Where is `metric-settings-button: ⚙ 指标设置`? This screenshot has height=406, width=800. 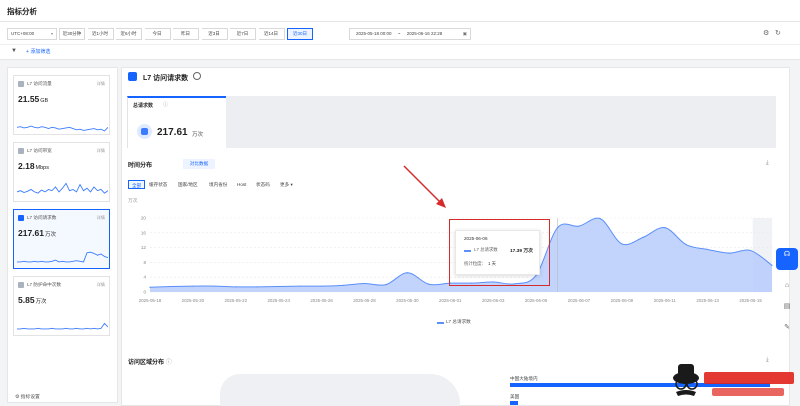 metric-settings-button: ⚙ 指标设置 is located at coordinates (27, 396).